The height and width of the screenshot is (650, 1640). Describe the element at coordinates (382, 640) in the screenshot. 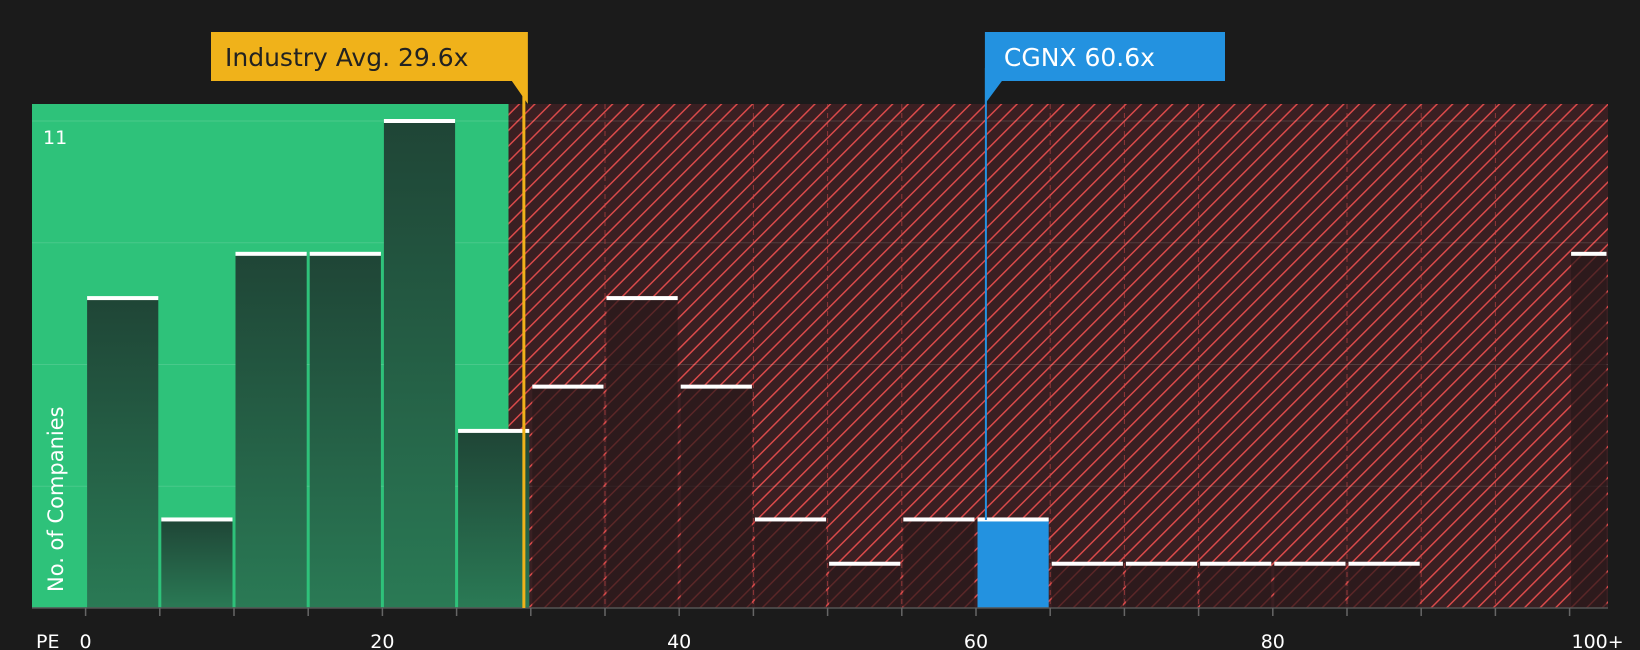

I see `x-tick-label: 20` at that location.